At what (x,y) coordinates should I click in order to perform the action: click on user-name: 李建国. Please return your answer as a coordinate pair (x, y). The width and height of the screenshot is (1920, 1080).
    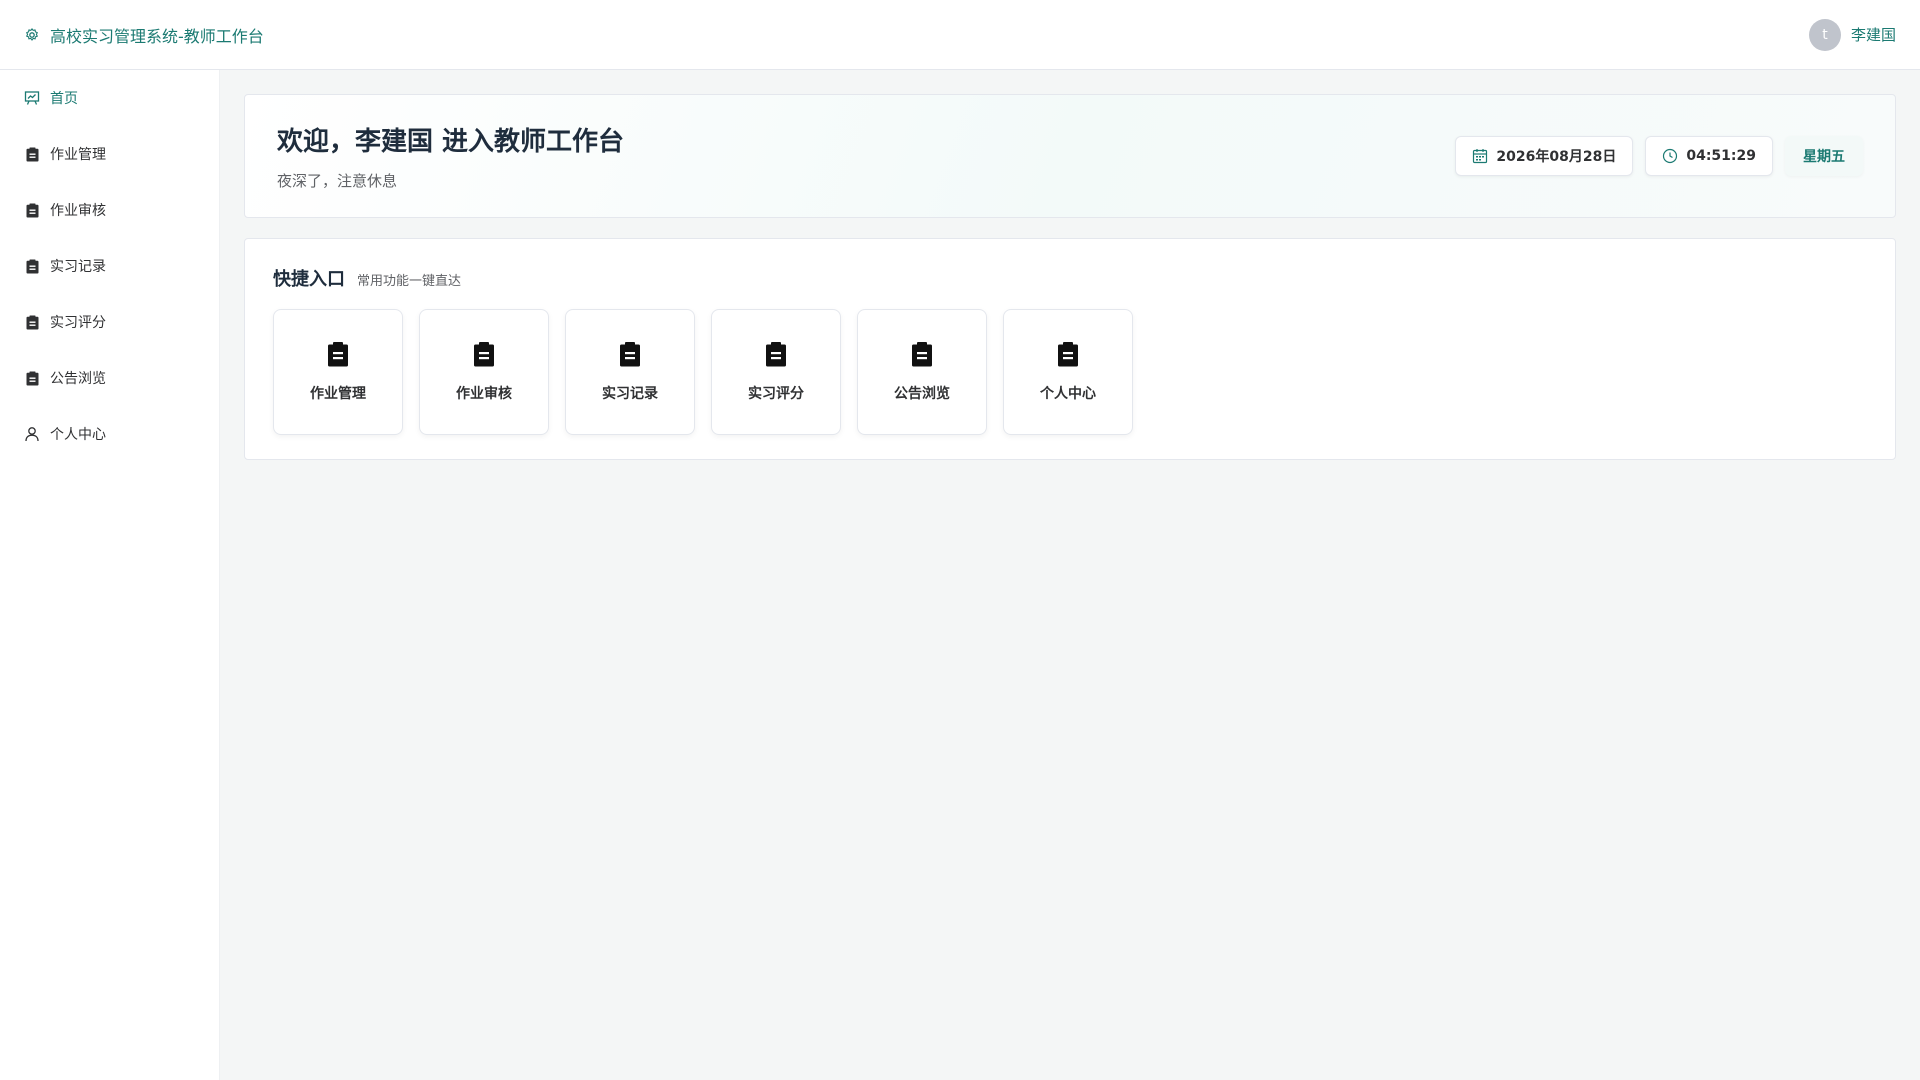
    Looking at the image, I should click on (1873, 34).